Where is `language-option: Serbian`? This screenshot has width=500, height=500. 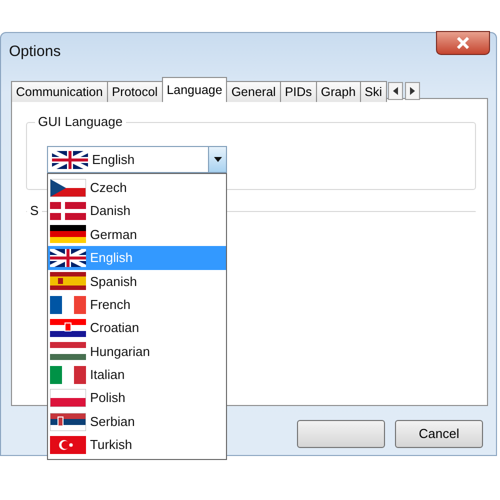 language-option: Serbian is located at coordinates (137, 422).